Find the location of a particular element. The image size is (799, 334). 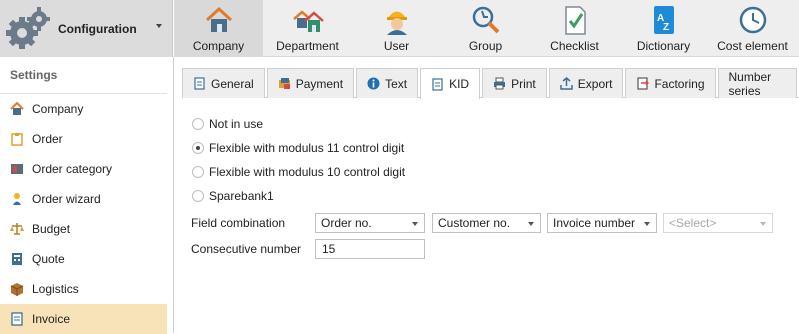

toolbar-dictionary: A Z Dictionary is located at coordinates (663, 28).